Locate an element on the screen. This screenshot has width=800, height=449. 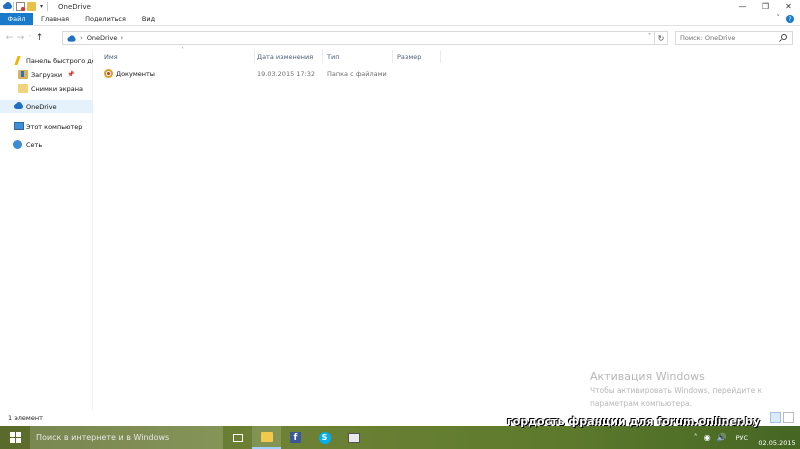
taskbar-search-input is located at coordinates (126, 437).